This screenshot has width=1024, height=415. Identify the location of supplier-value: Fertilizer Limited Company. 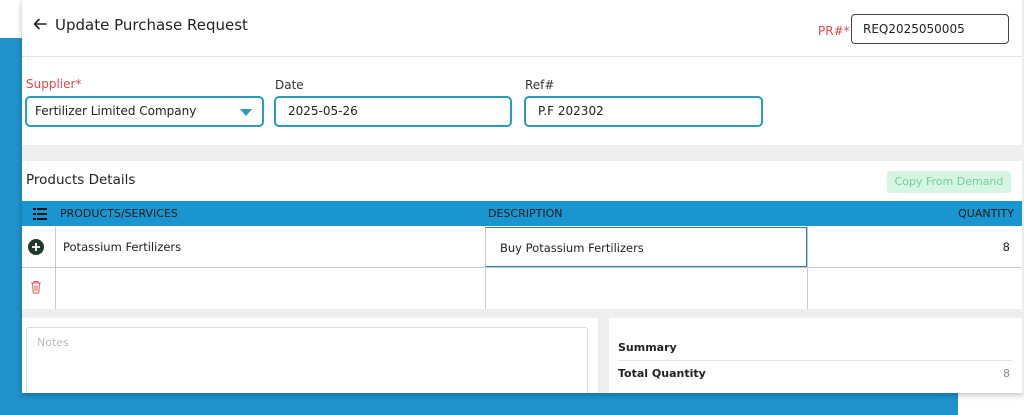
(116, 111).